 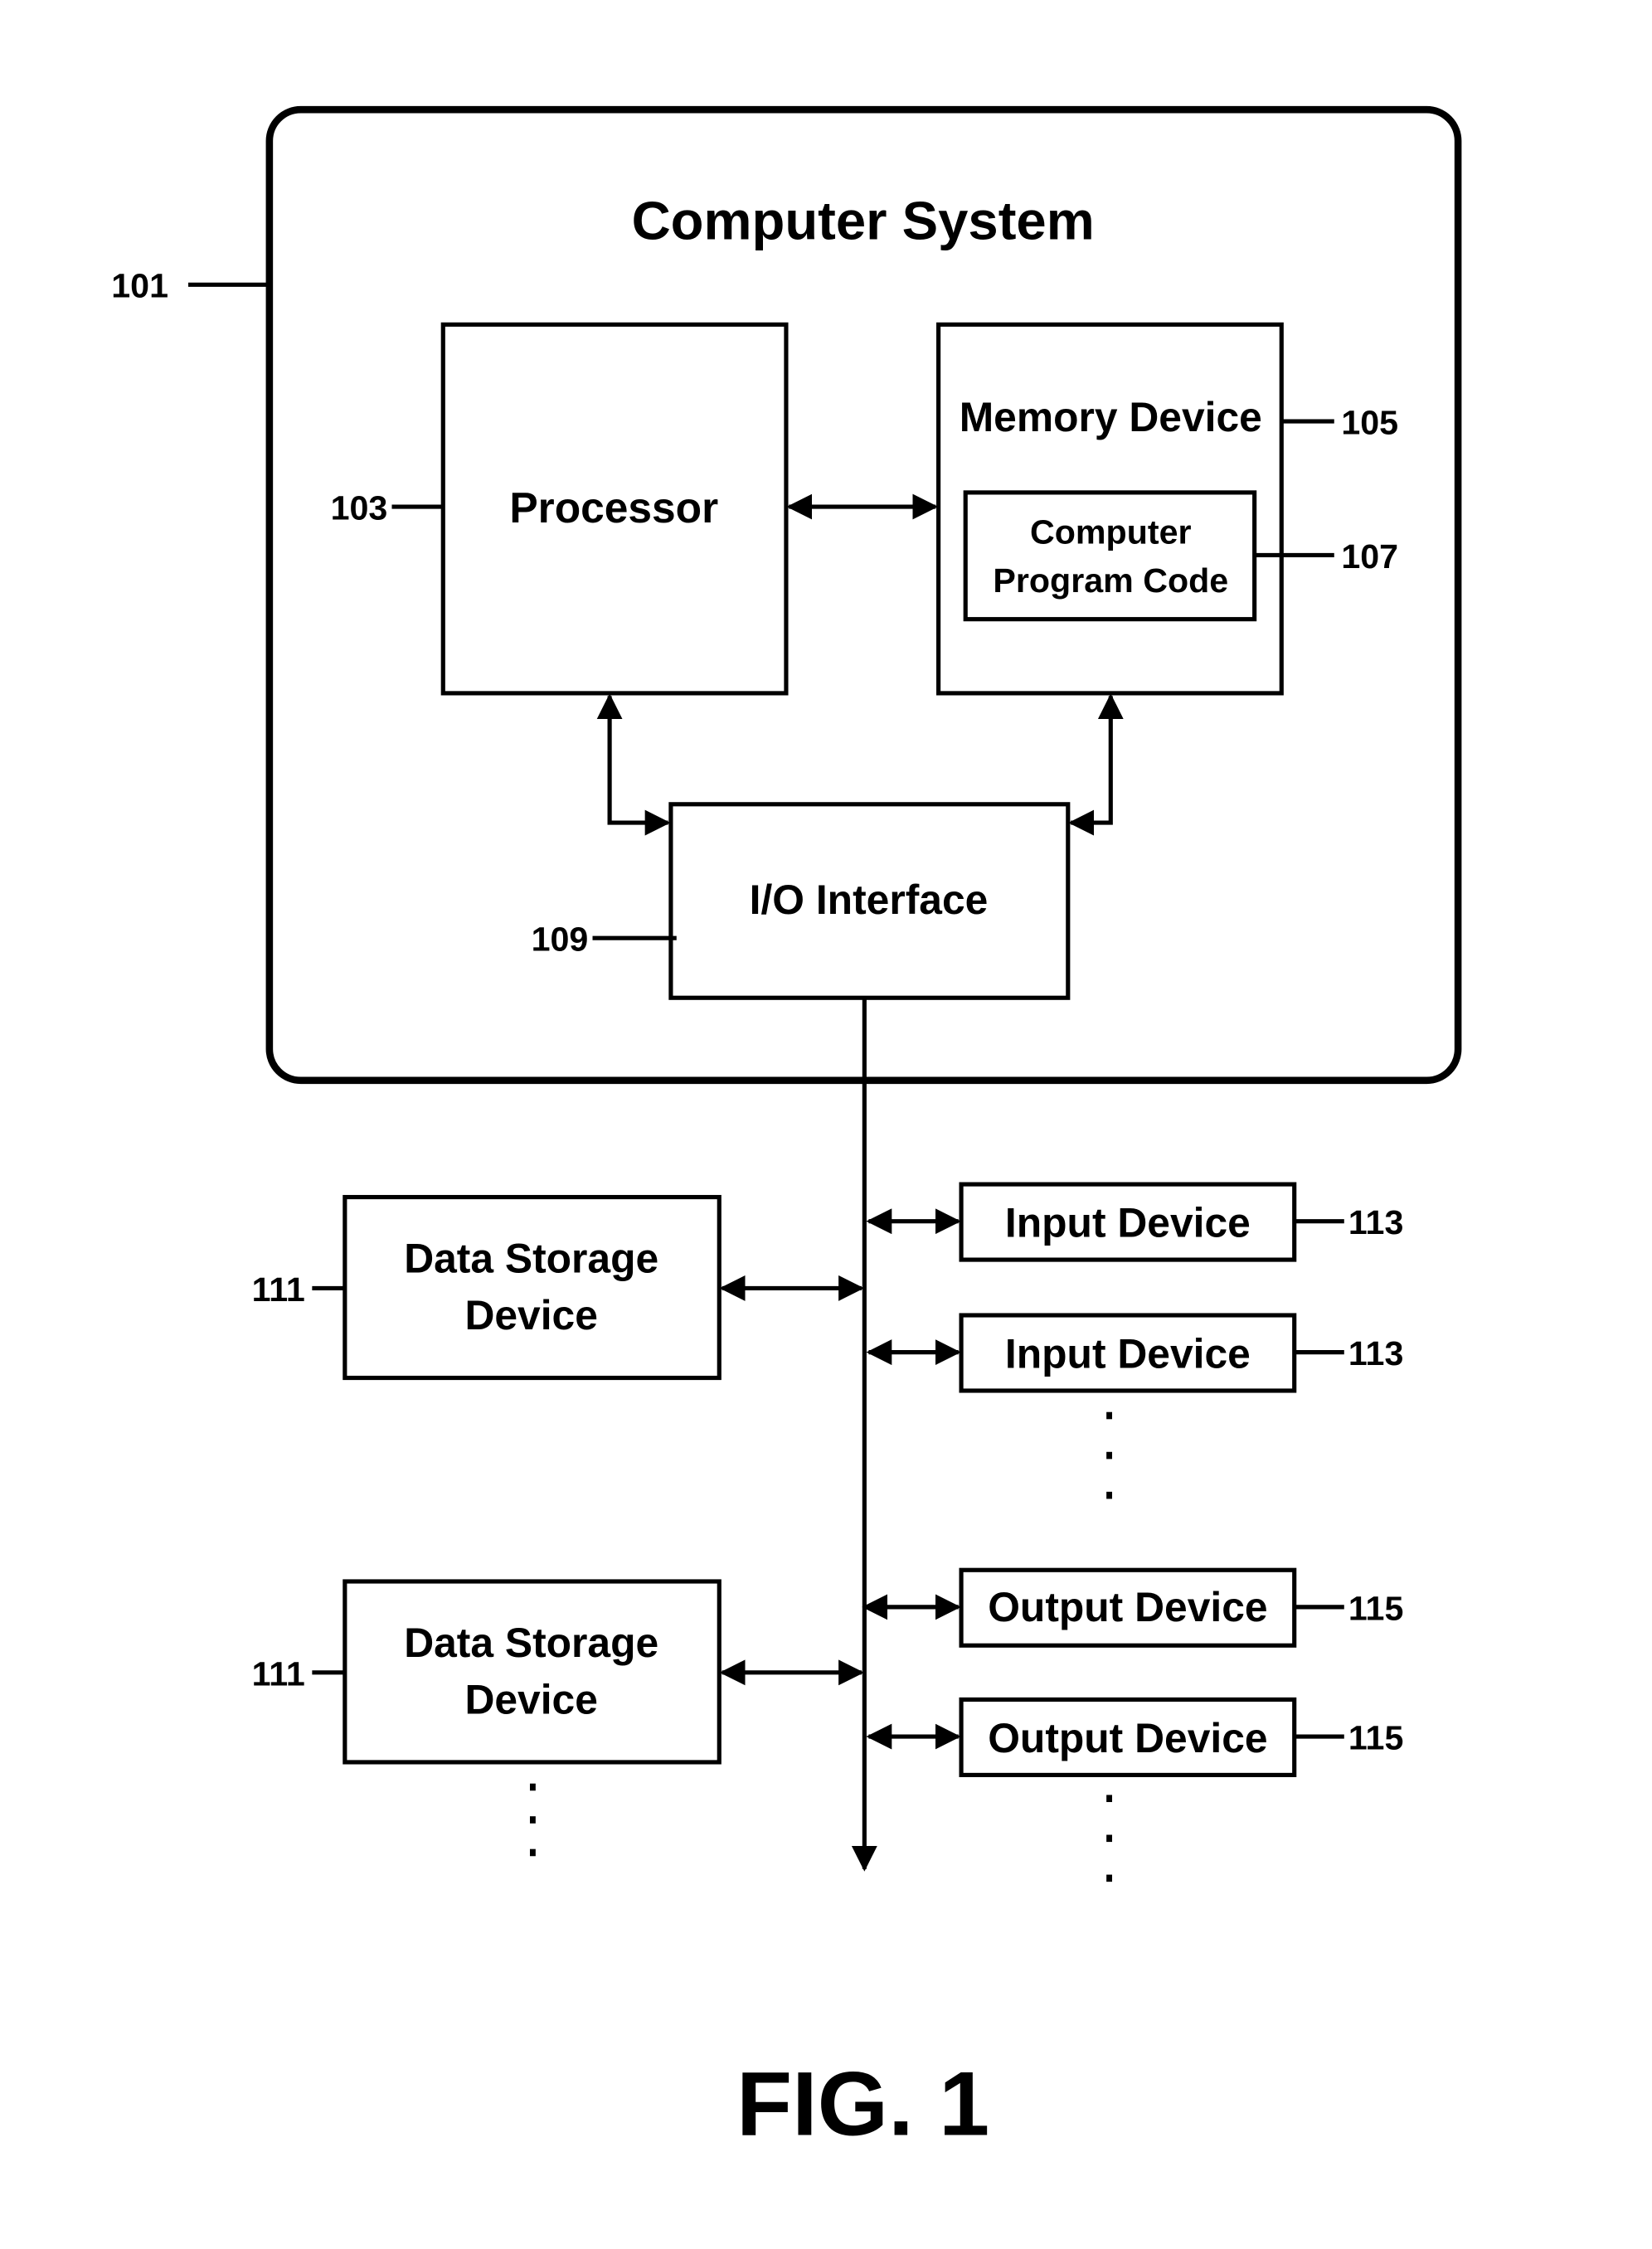 I want to click on ref-105: 105, so click(x=1369, y=423).